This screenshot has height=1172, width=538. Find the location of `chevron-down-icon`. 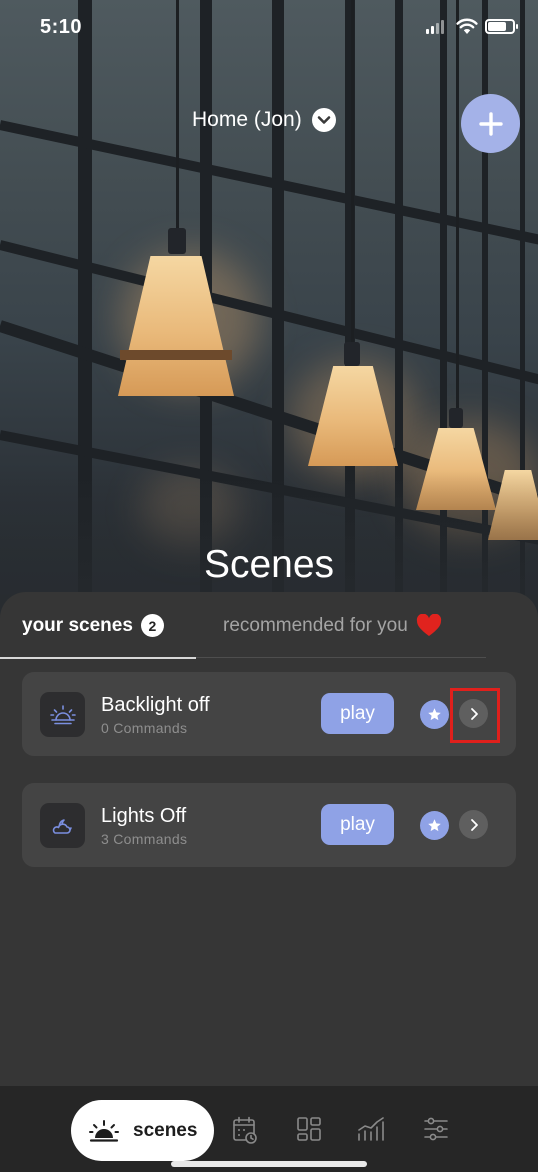

chevron-down-icon is located at coordinates (323, 120).